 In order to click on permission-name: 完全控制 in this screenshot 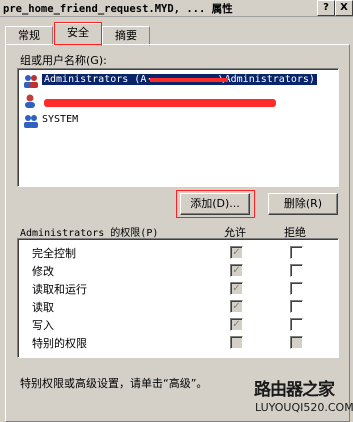, I will do `click(54, 253)`.